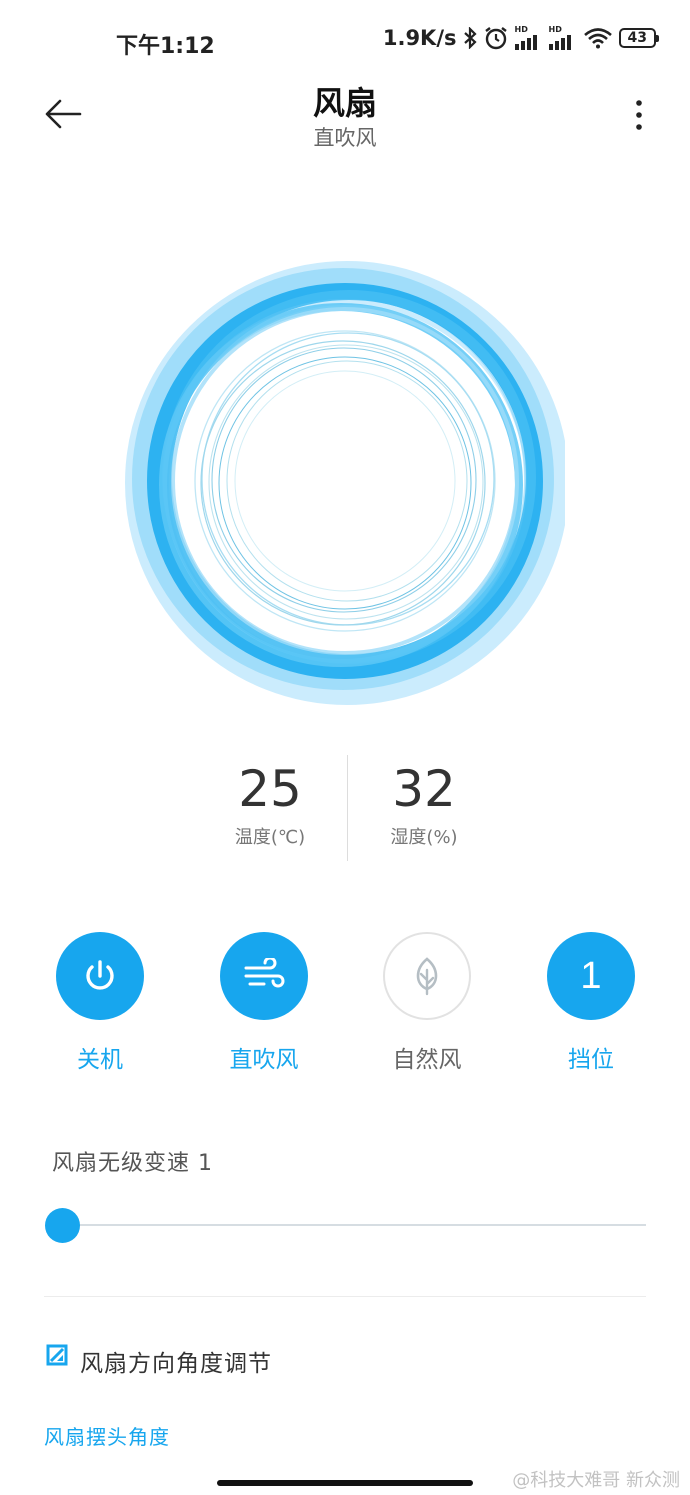  What do you see at coordinates (57, 1355) in the screenshot?
I see `angle-adjust-icon` at bounding box center [57, 1355].